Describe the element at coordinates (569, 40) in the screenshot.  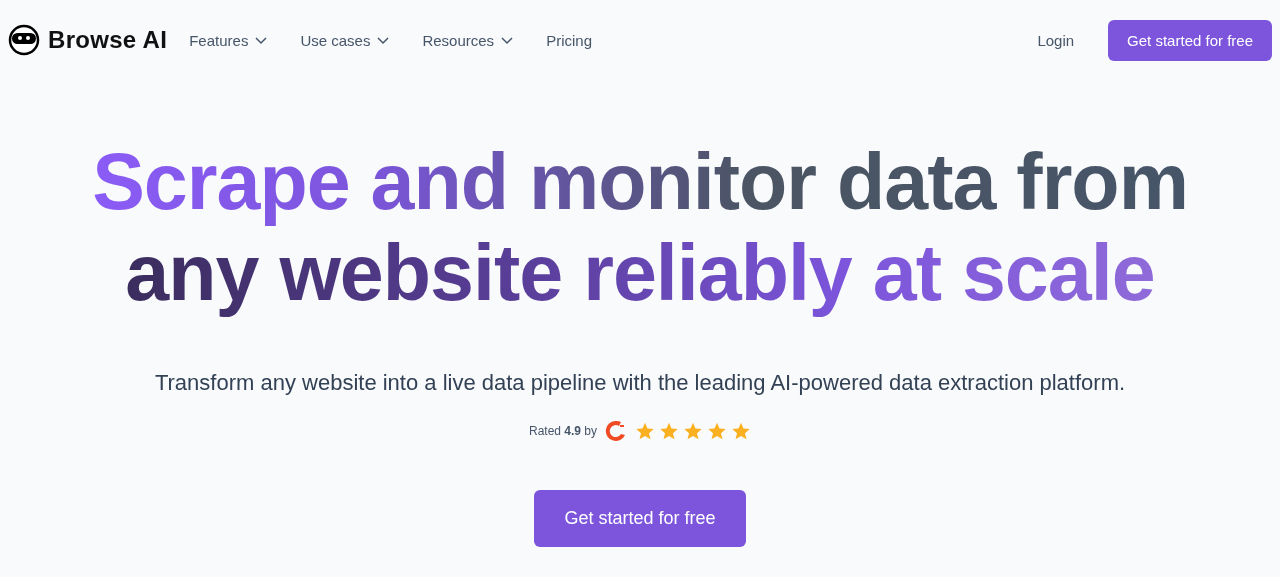
I see `nav-link: Pricing` at that location.